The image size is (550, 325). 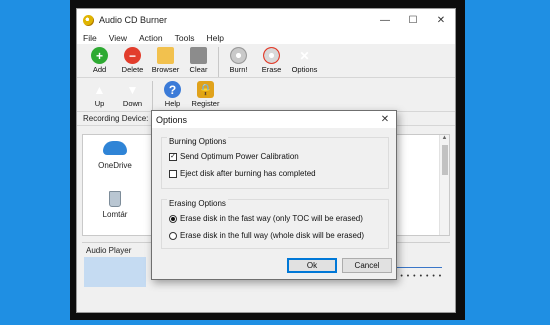 I want to click on eject-disk-label: Eject disk after burning has completed, so click(x=248, y=173).